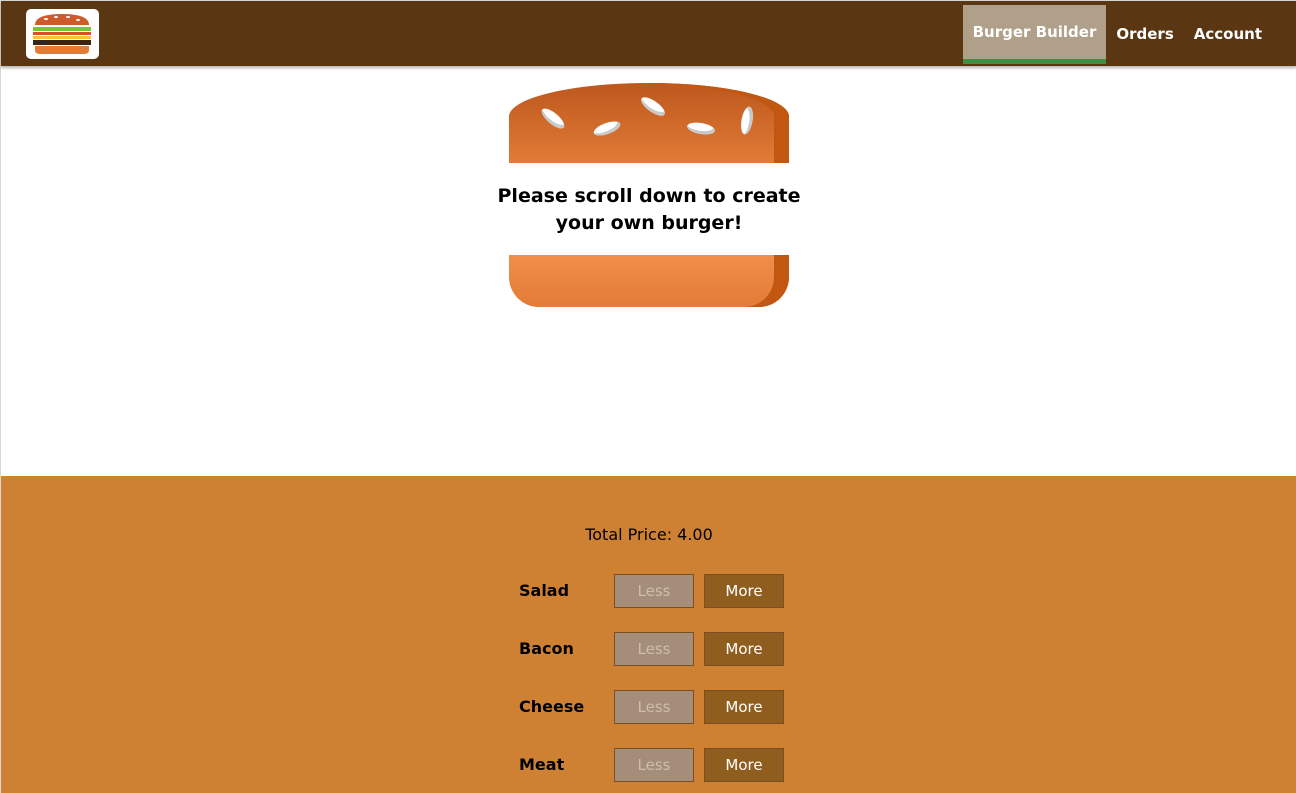 This screenshot has width=1296, height=793. I want to click on ingredient-label: Cheese, so click(552, 706).